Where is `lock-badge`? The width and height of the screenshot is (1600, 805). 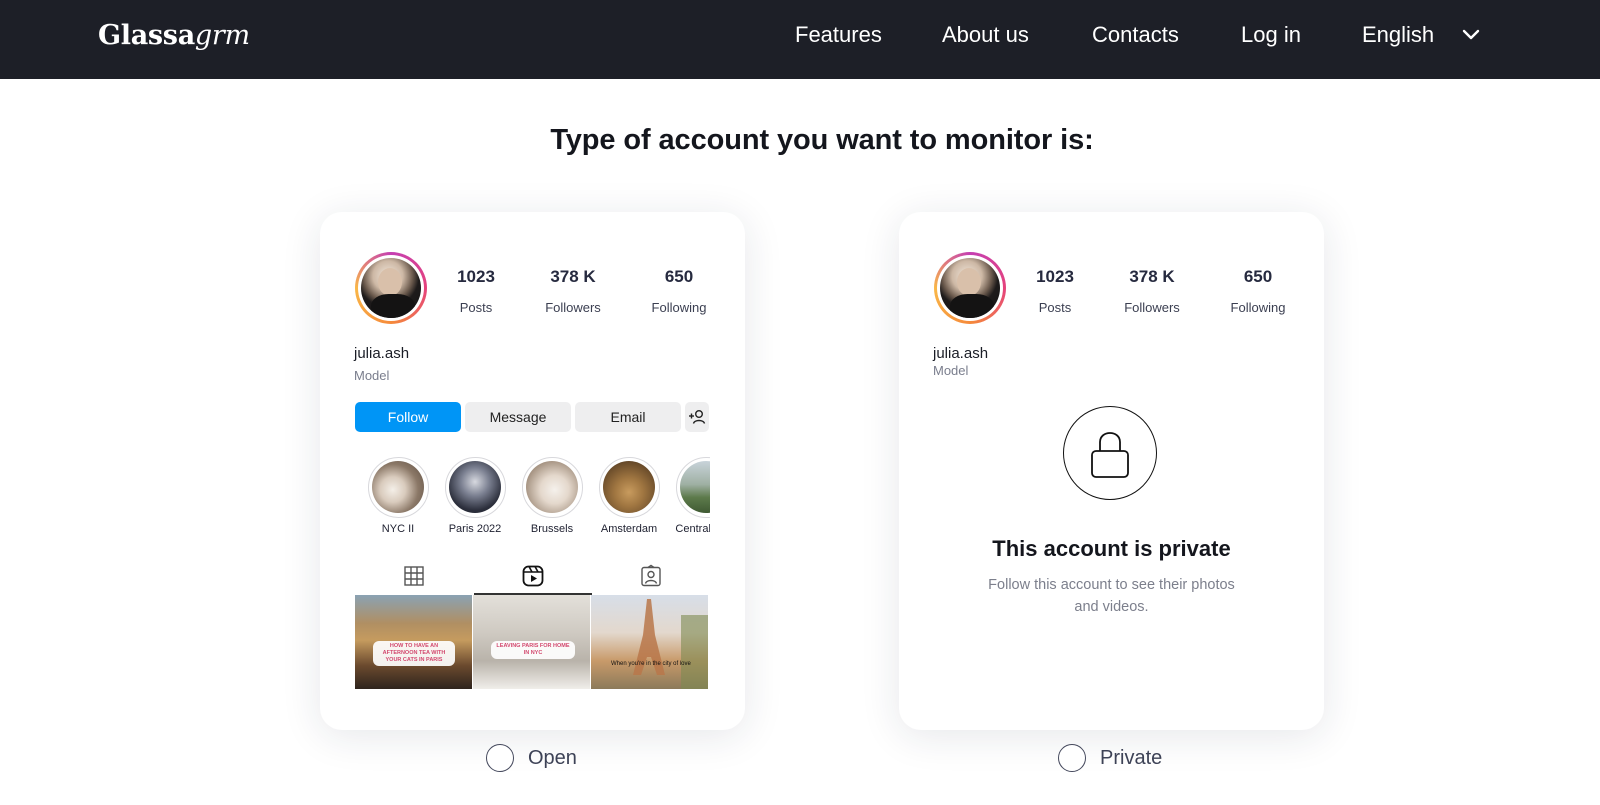
lock-badge is located at coordinates (1110, 453).